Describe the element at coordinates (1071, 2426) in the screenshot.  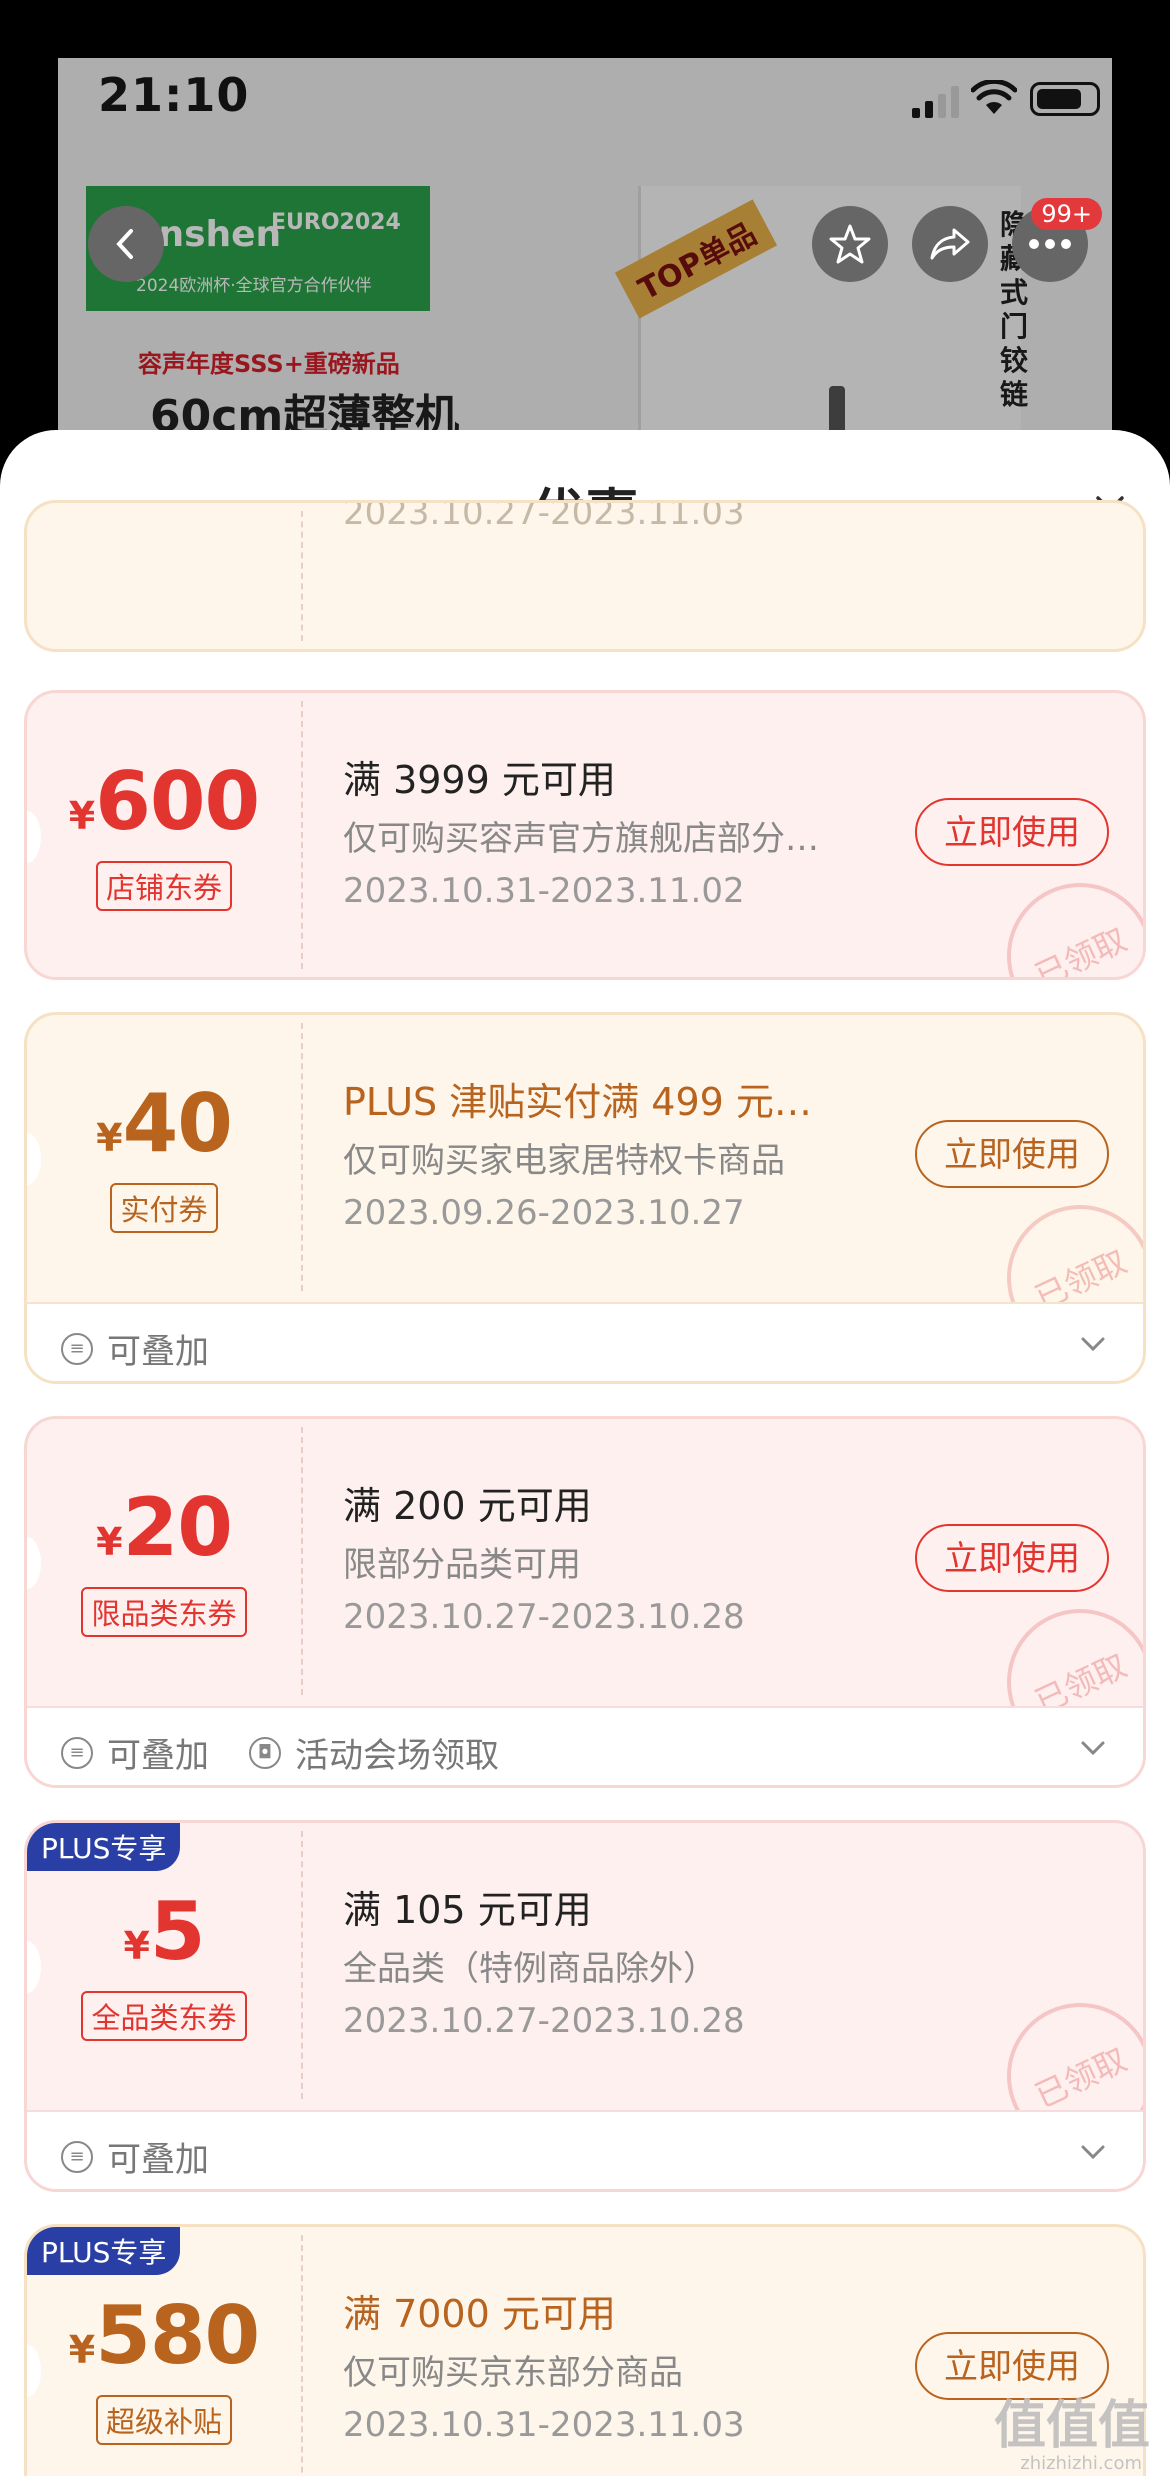
I see `site-watermark: 值值值` at that location.